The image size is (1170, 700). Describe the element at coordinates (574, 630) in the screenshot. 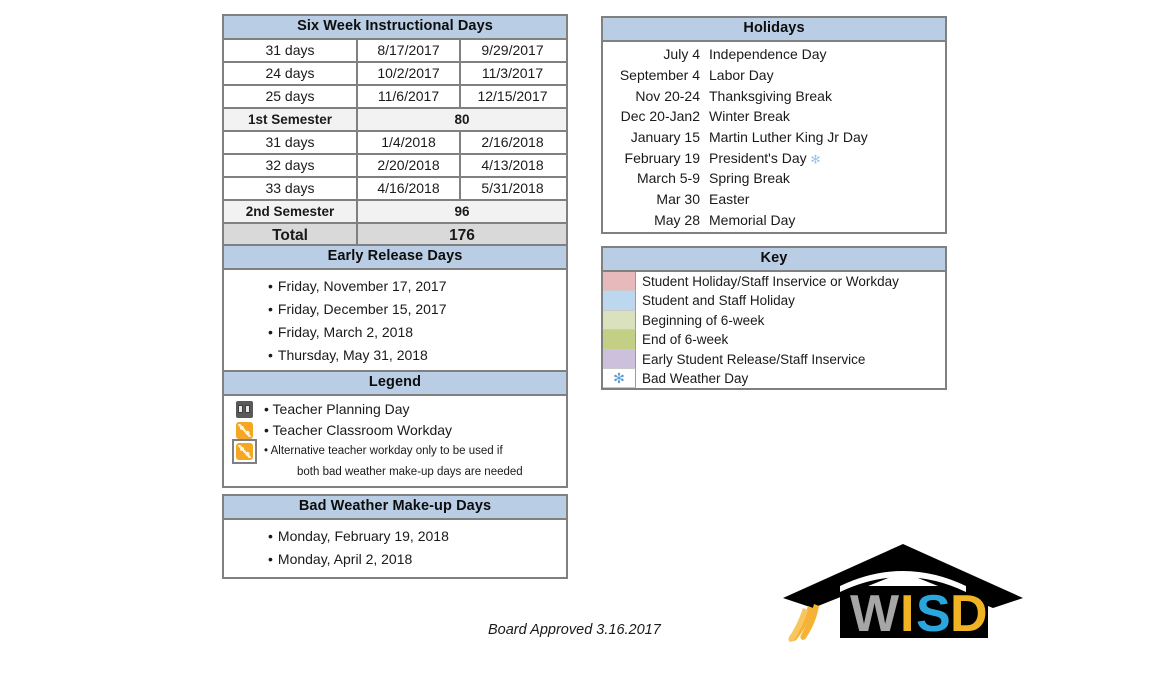

I see `board-approved-text: Board Approved 3.16.2017` at that location.